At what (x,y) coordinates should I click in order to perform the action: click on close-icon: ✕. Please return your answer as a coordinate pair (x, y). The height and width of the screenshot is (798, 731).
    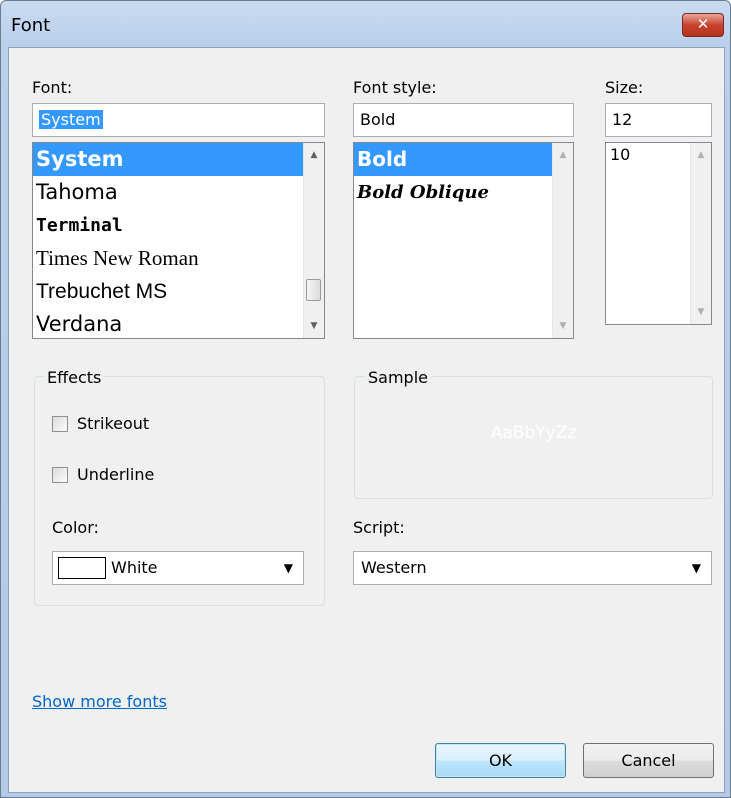
    Looking at the image, I should click on (703, 24).